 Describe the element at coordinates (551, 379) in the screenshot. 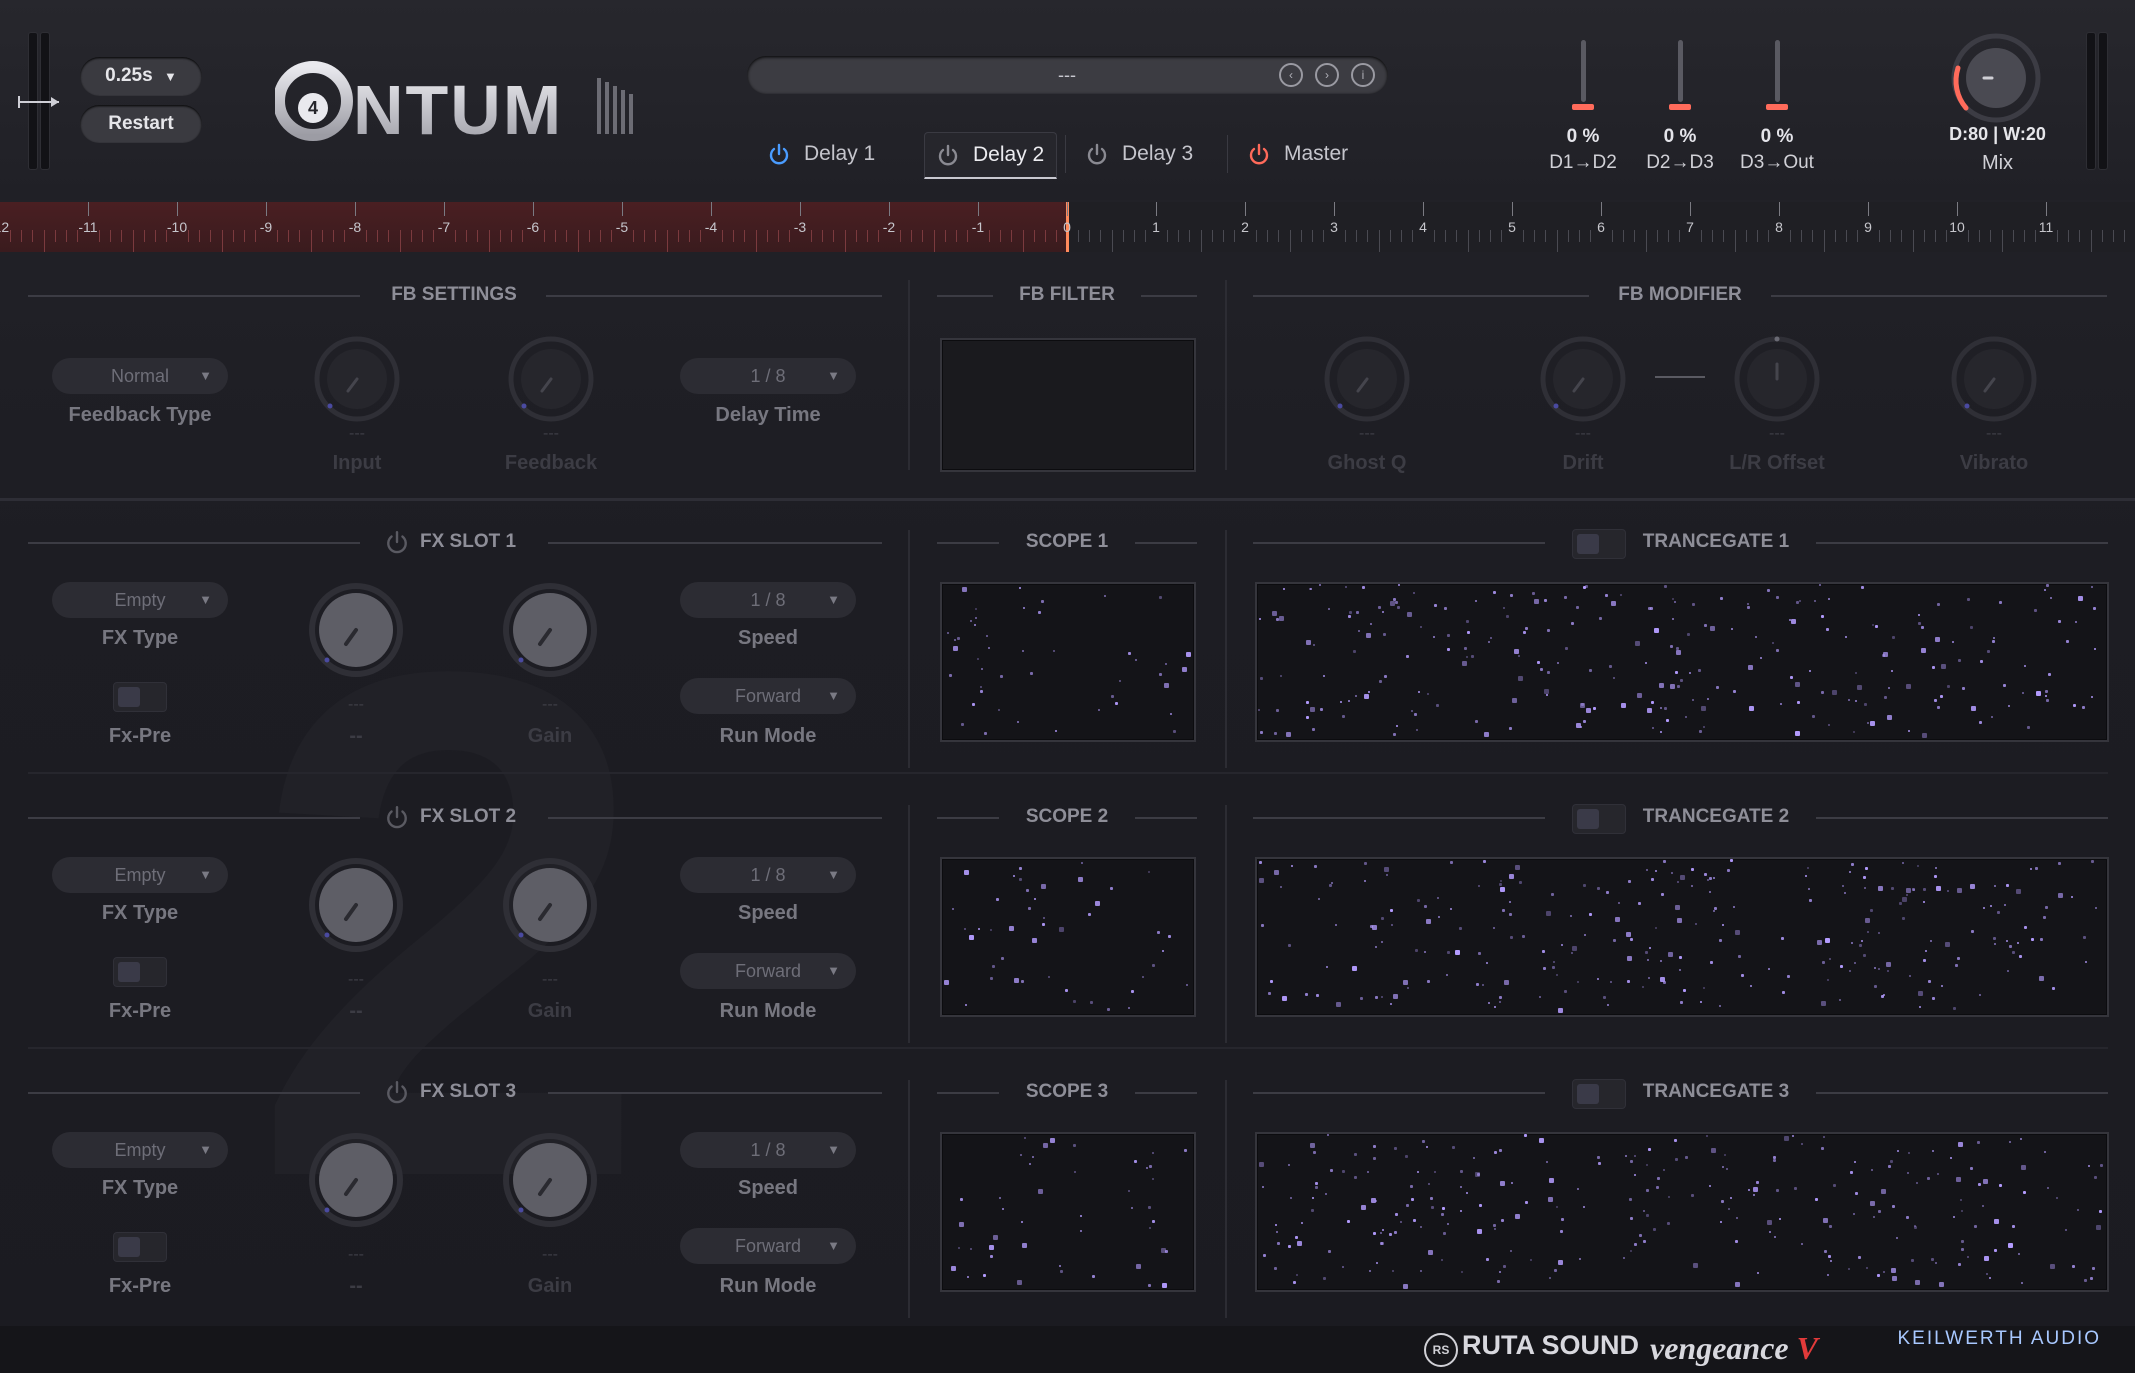

I see `feedback-knob` at that location.